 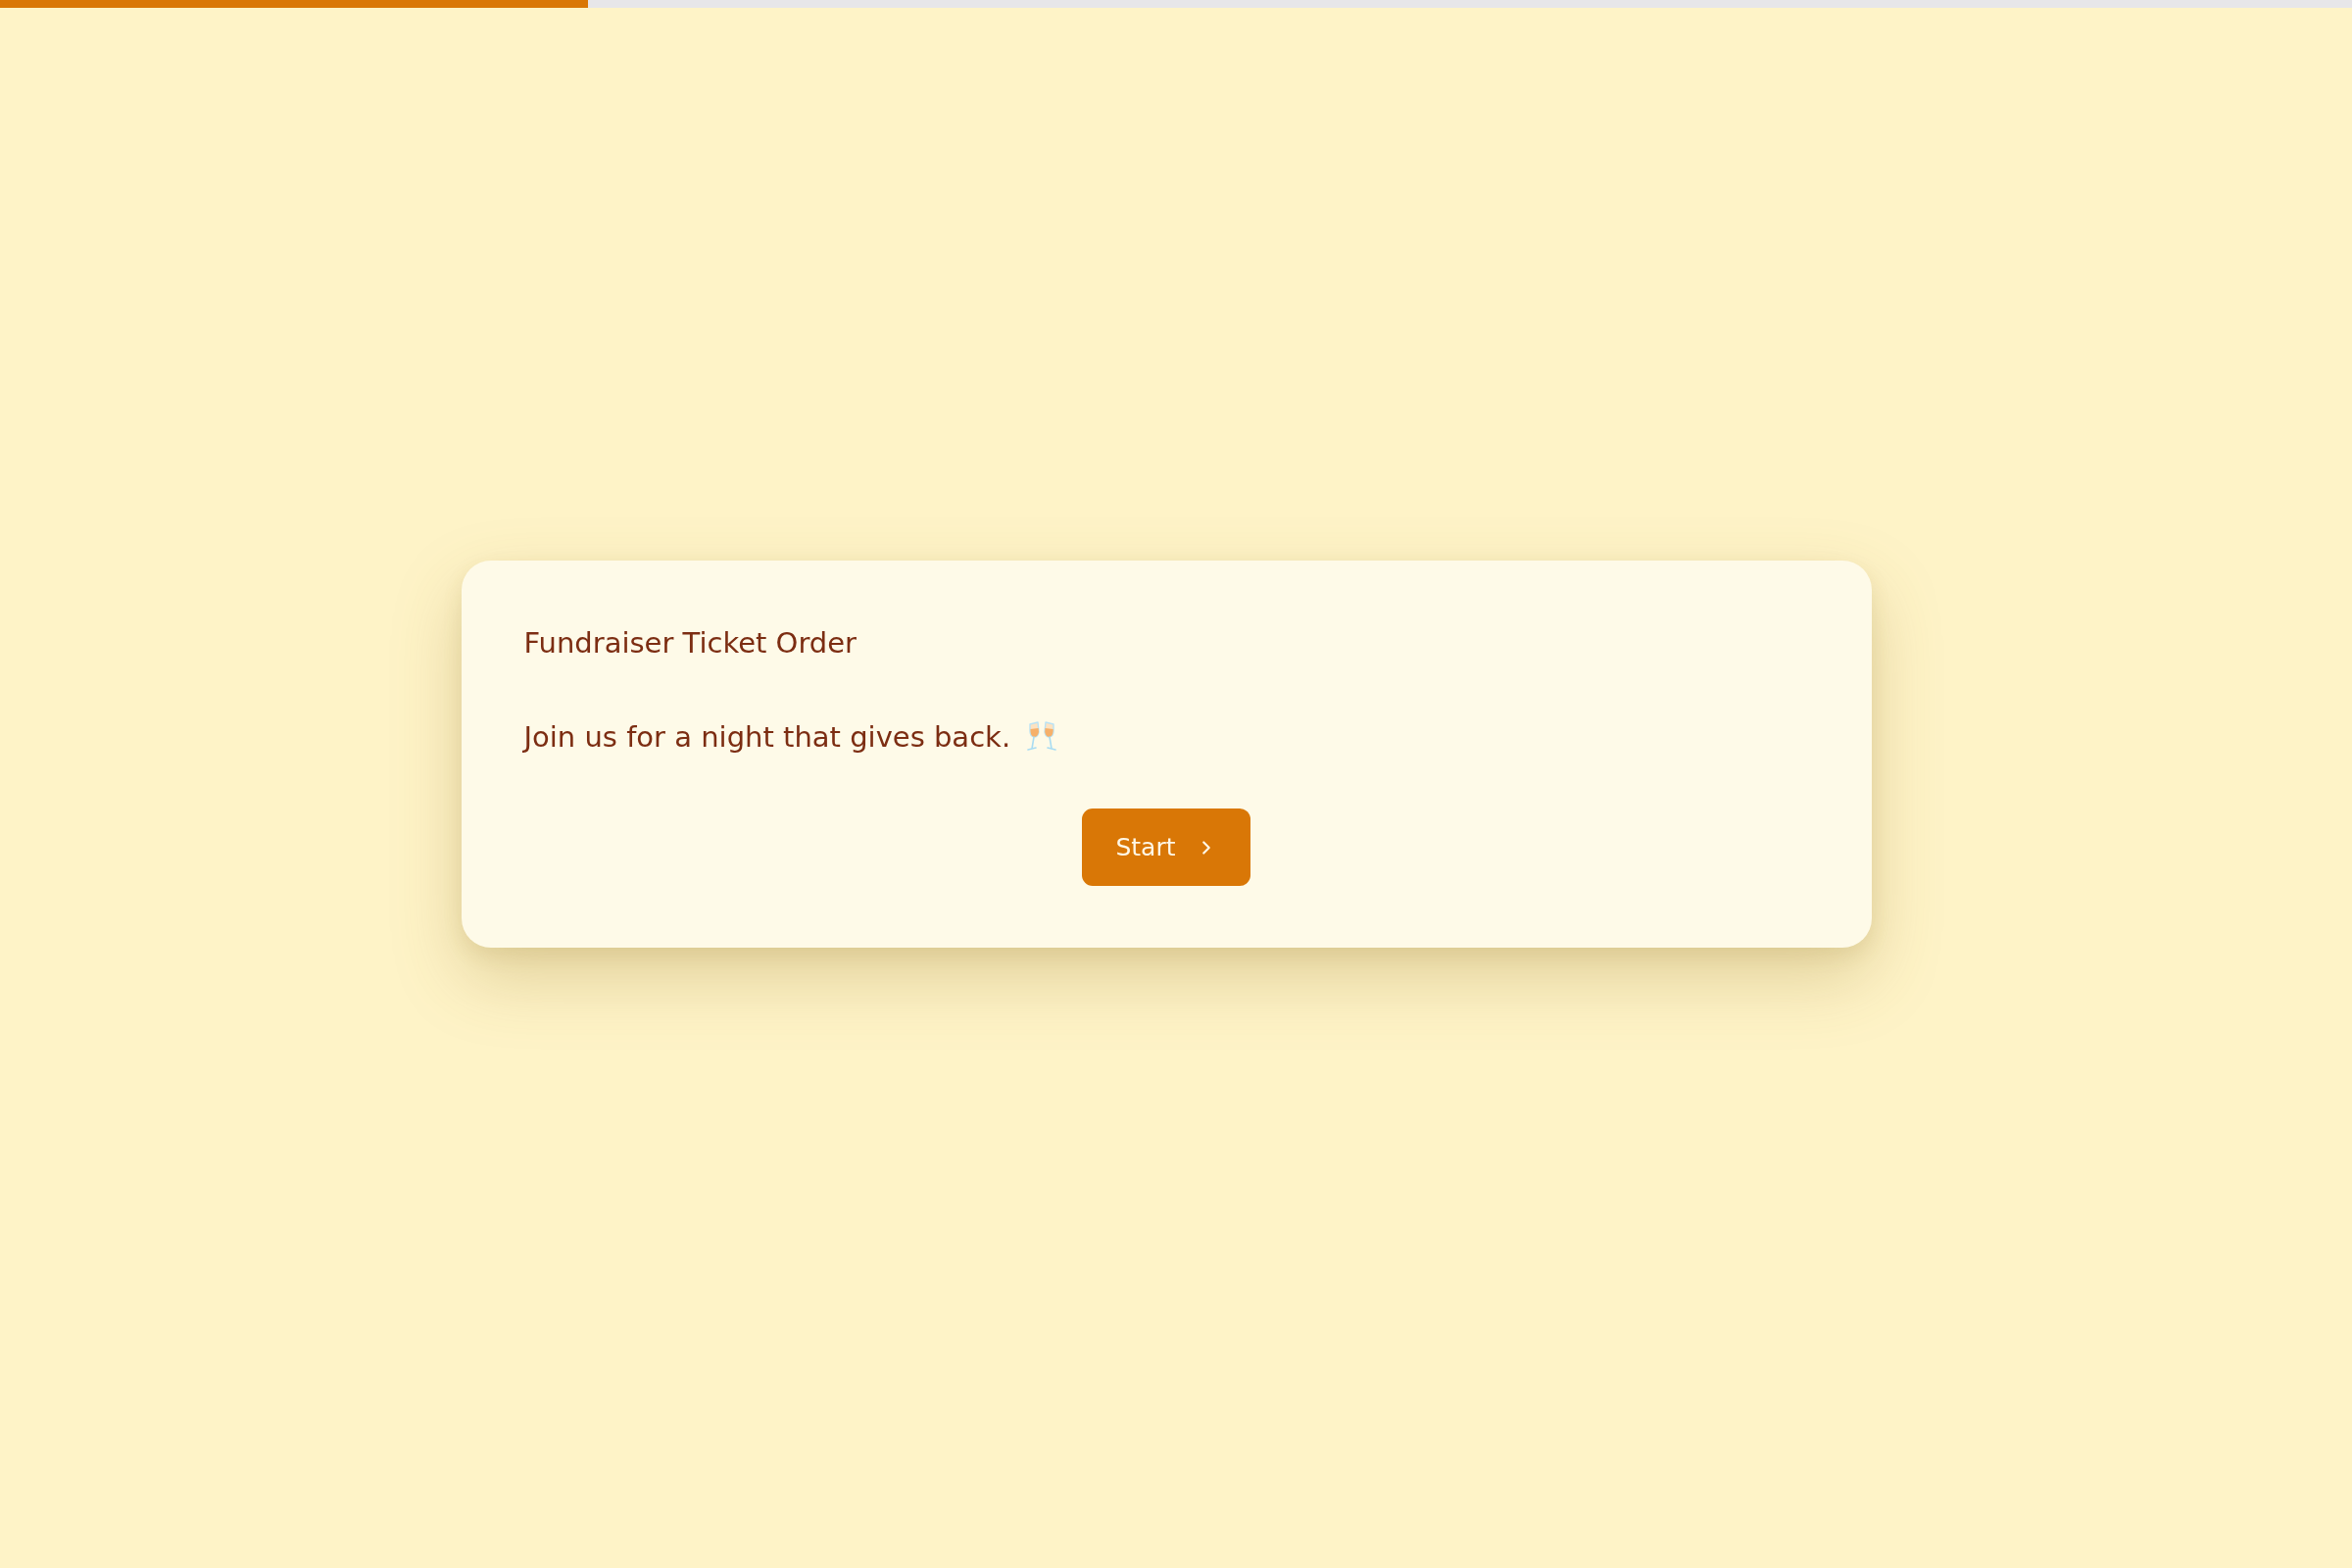 What do you see at coordinates (690, 643) in the screenshot?
I see `form-title: Fundraiser Ticket Order` at bounding box center [690, 643].